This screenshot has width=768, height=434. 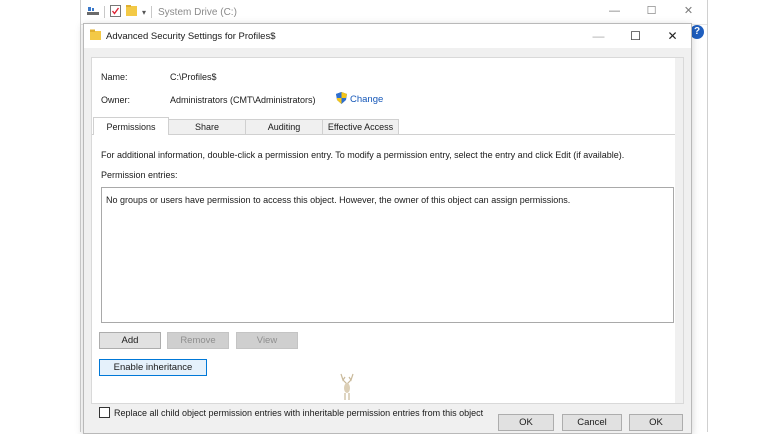 What do you see at coordinates (114, 77) in the screenshot?
I see `name-label: Name:` at bounding box center [114, 77].